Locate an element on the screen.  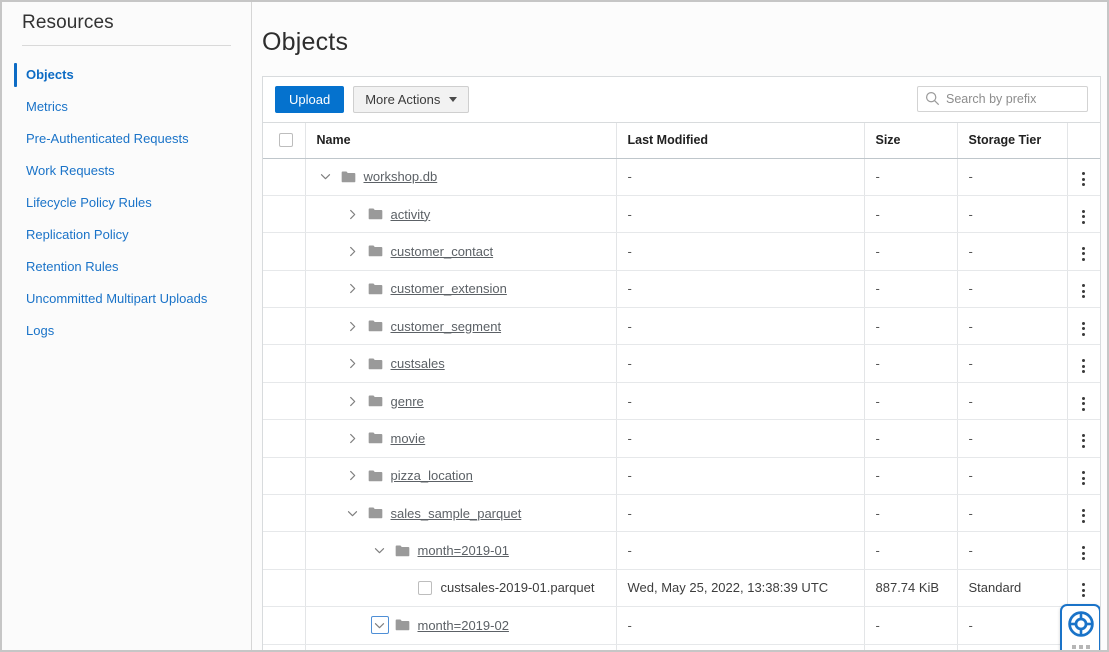
table-row: pizza_location - - - is located at coordinates (681, 476).